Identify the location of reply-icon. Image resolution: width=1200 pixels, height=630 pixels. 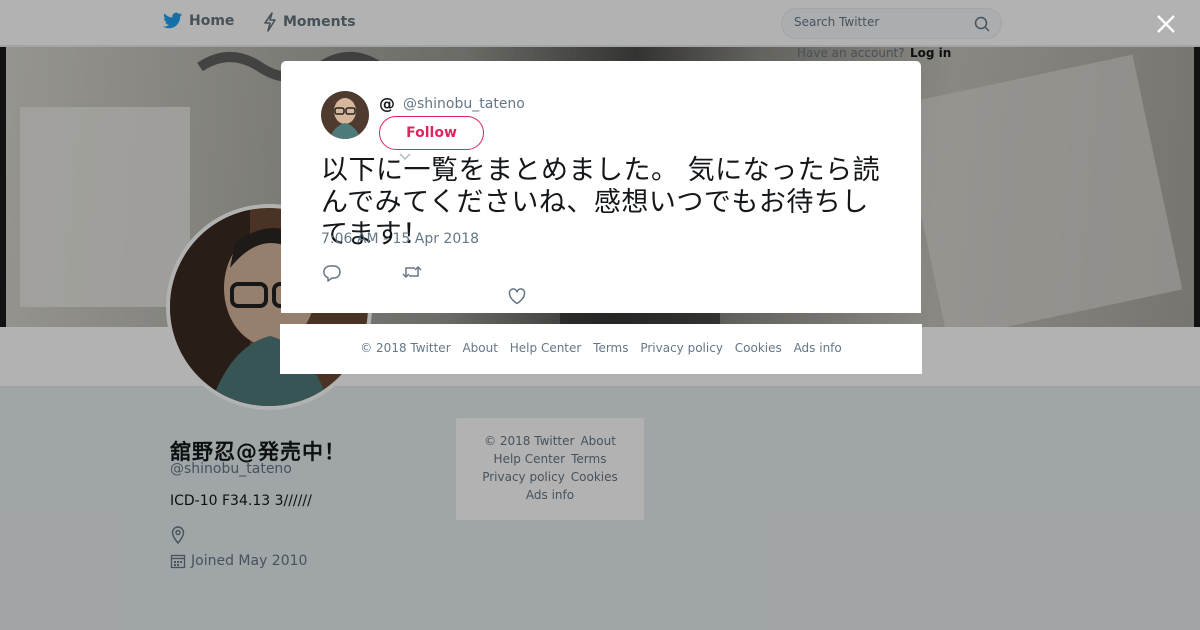
(332, 273).